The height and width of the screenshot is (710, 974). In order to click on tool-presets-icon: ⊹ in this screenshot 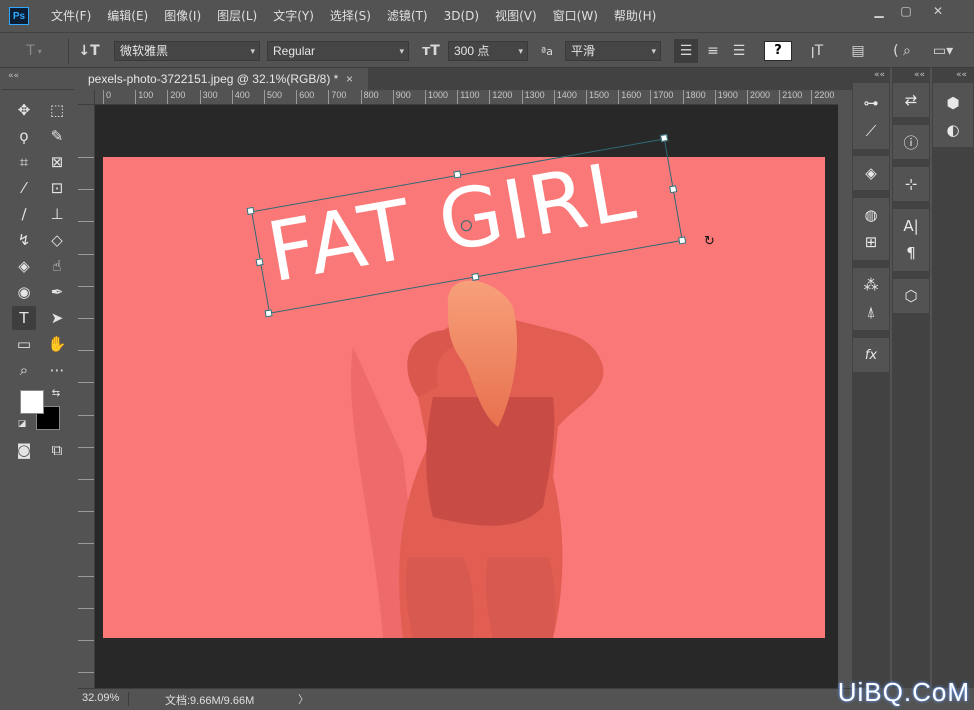, I will do `click(911, 184)`.